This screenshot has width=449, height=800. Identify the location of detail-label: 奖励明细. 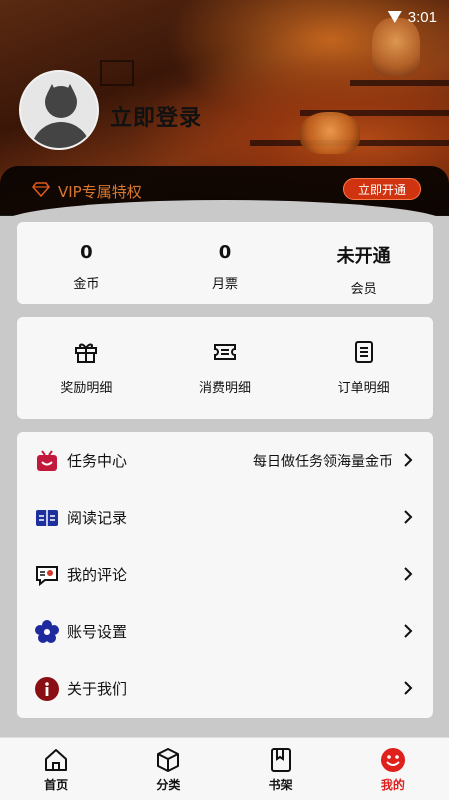
(86, 388).